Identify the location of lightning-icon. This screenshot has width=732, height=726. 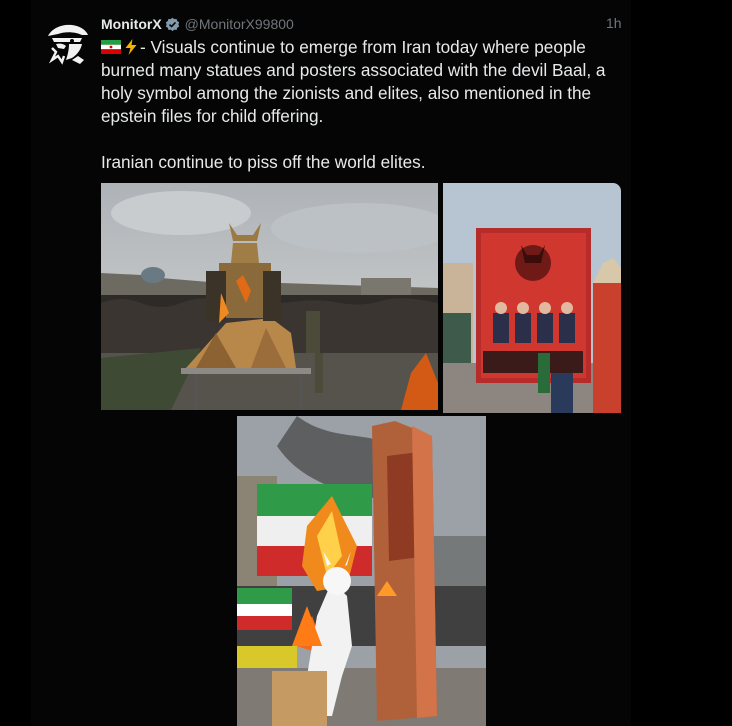
(131, 46).